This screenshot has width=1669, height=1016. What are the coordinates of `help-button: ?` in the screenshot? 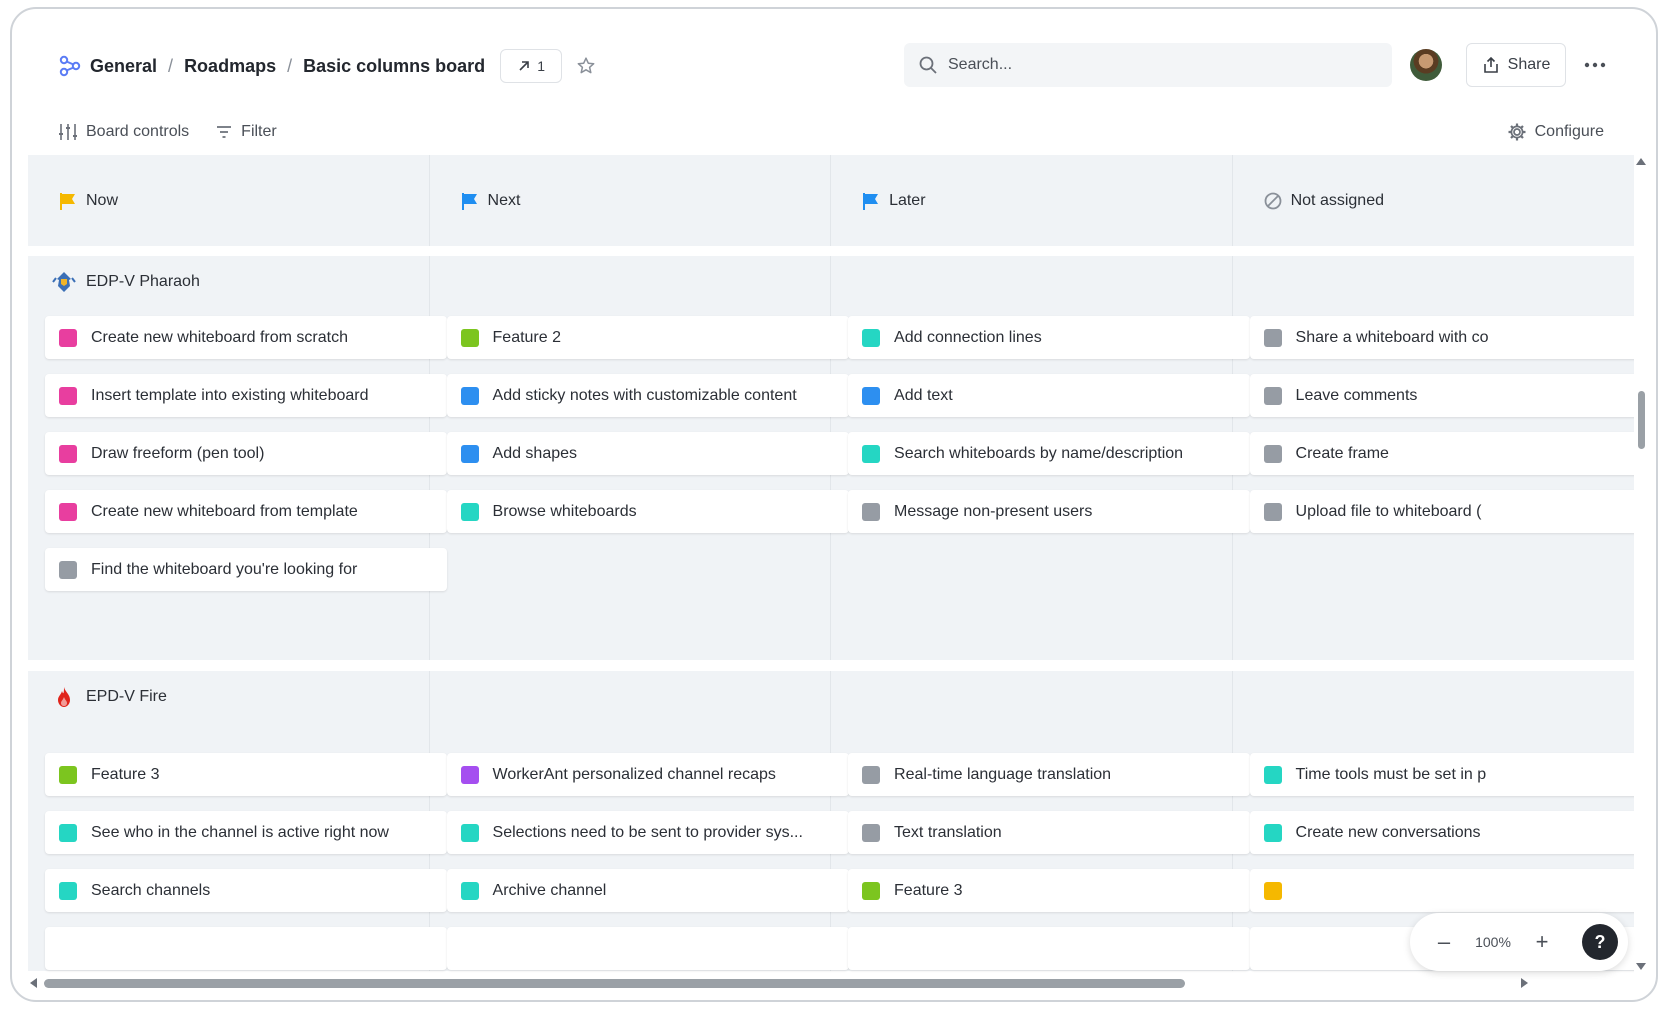 It's located at (1600, 942).